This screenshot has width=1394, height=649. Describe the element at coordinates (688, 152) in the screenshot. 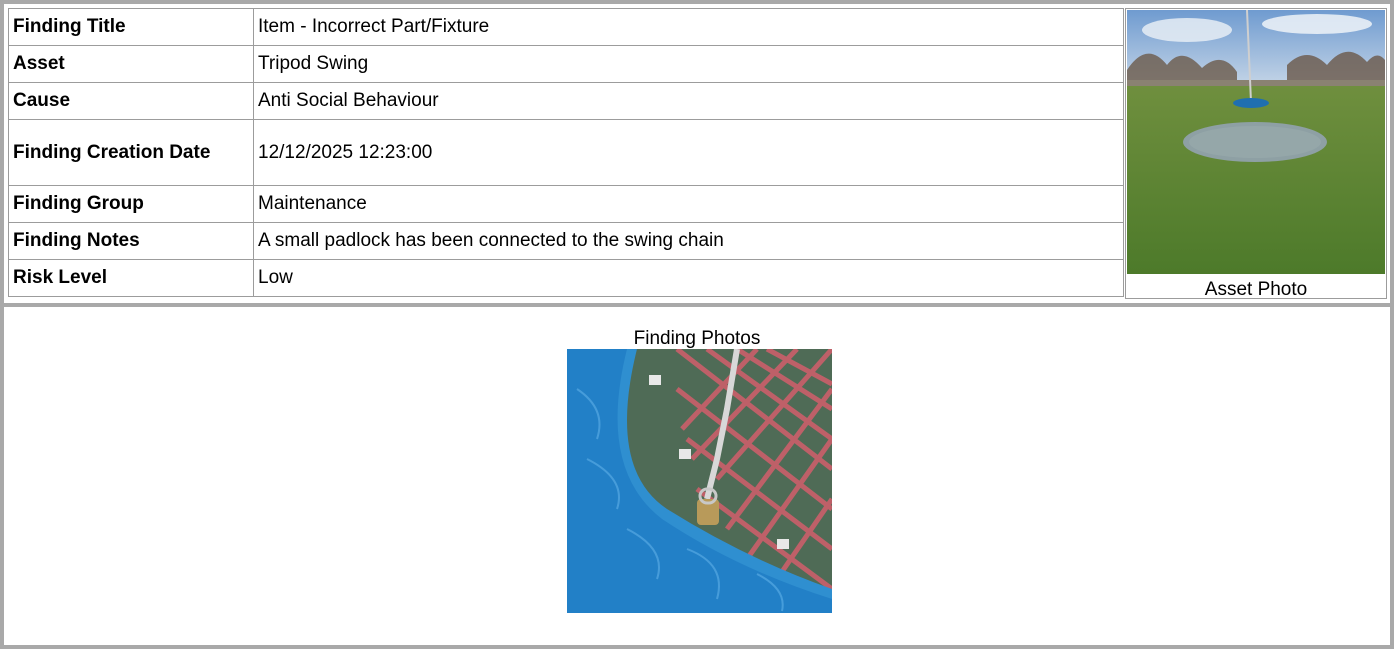

I see `finding-creation-date-value: 12/12/2025 12:23:00` at that location.